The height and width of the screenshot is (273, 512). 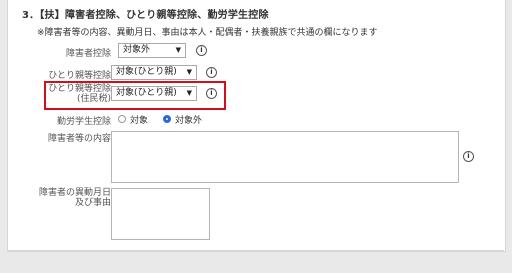 I want to click on single-parent-resident-select-value: 対象(ひとり親), so click(x=146, y=93).